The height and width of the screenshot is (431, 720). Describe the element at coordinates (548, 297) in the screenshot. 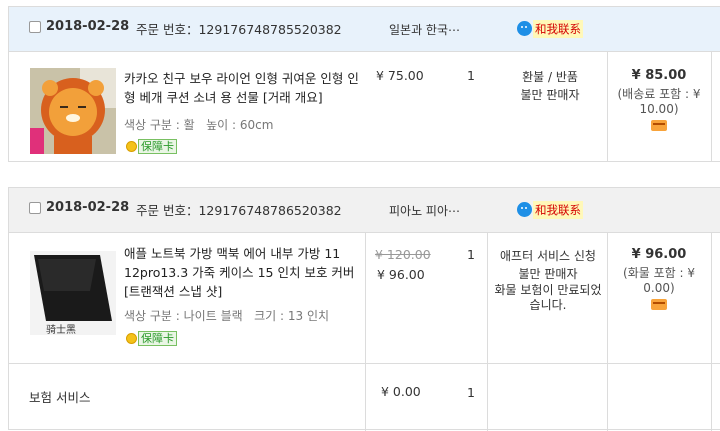

I see `insurance-expired-note: 화물 보험이 만료되었습니다.` at that location.